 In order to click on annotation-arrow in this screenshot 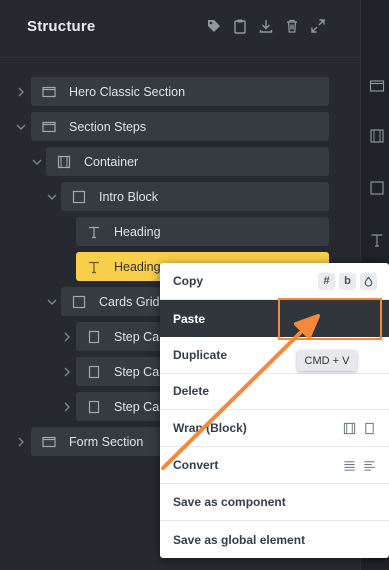, I will do `click(240, 392)`.